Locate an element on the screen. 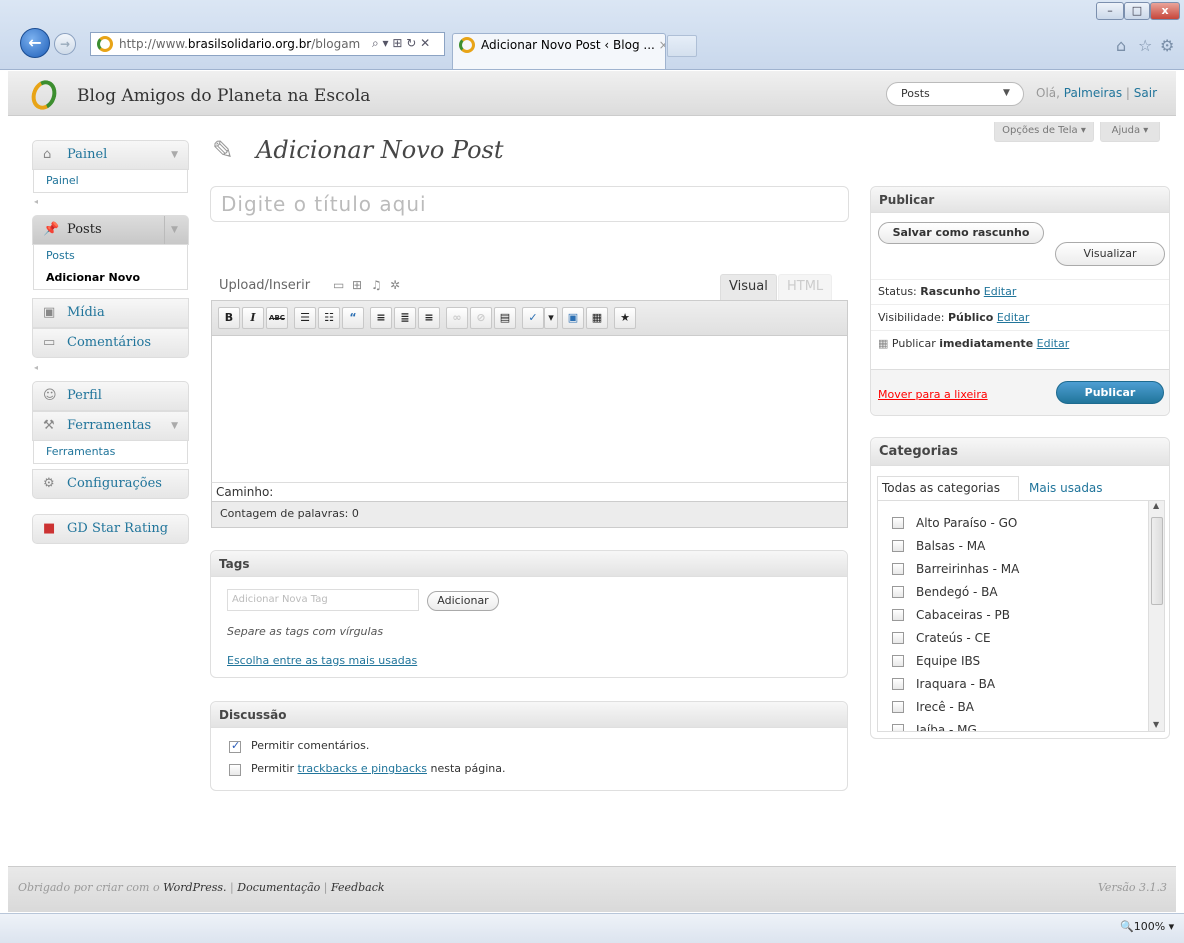 This screenshot has height=943, width=1184. menu-midia: ▣ Mídia is located at coordinates (110, 313).